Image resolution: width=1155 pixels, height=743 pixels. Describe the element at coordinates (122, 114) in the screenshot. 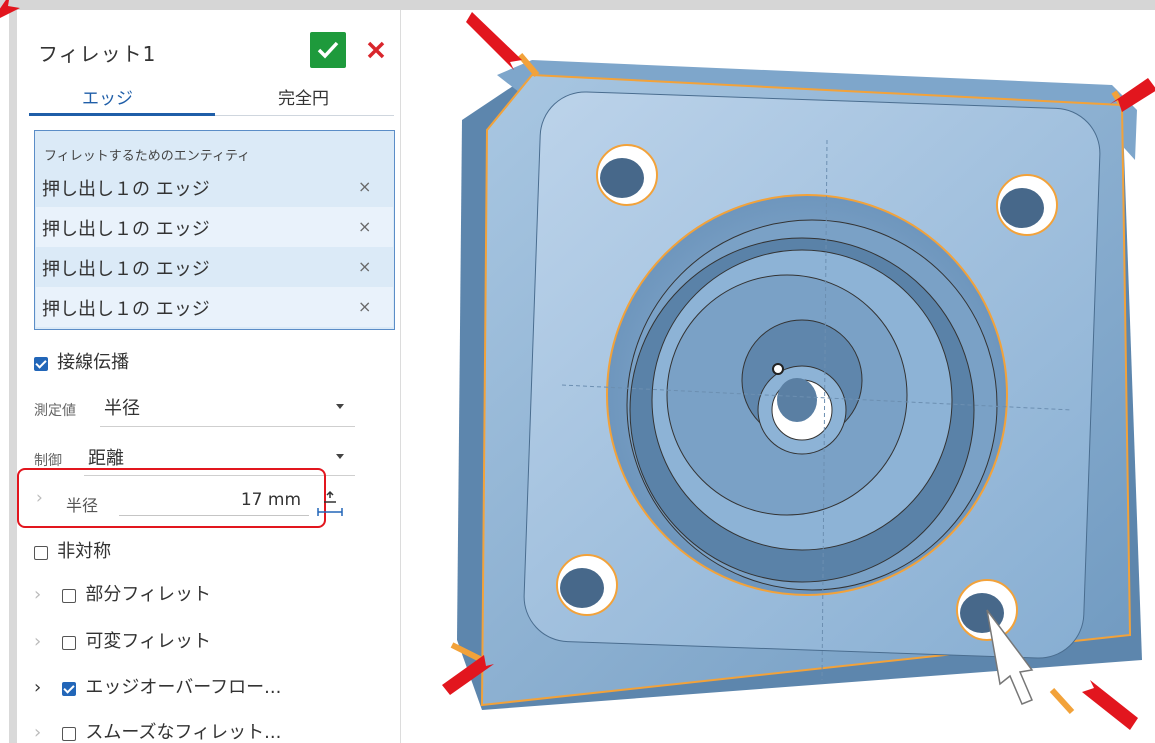

I see `active-tab-indicator` at that location.